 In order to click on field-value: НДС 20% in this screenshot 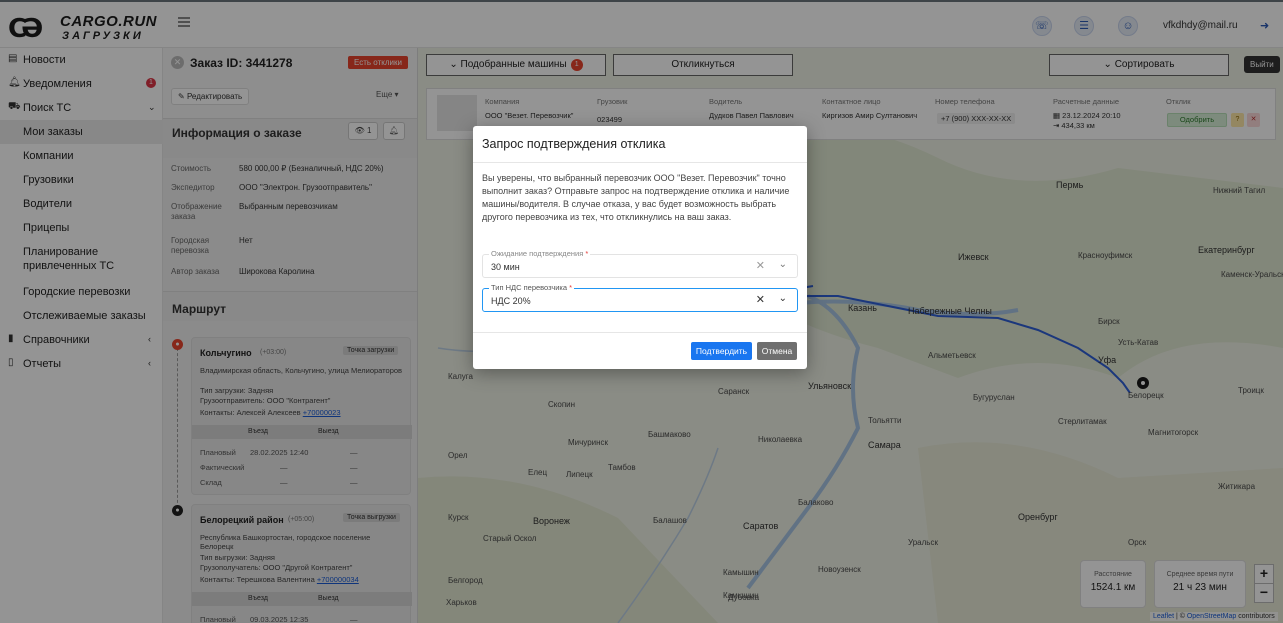, I will do `click(511, 301)`.